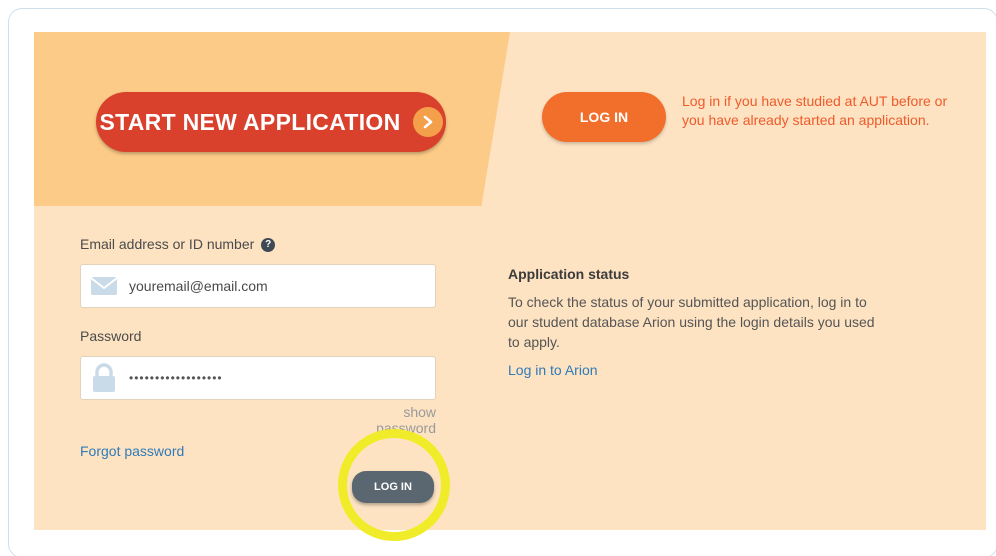 Image resolution: width=996 pixels, height=556 pixels. I want to click on login-button: LOG IN, so click(393, 487).